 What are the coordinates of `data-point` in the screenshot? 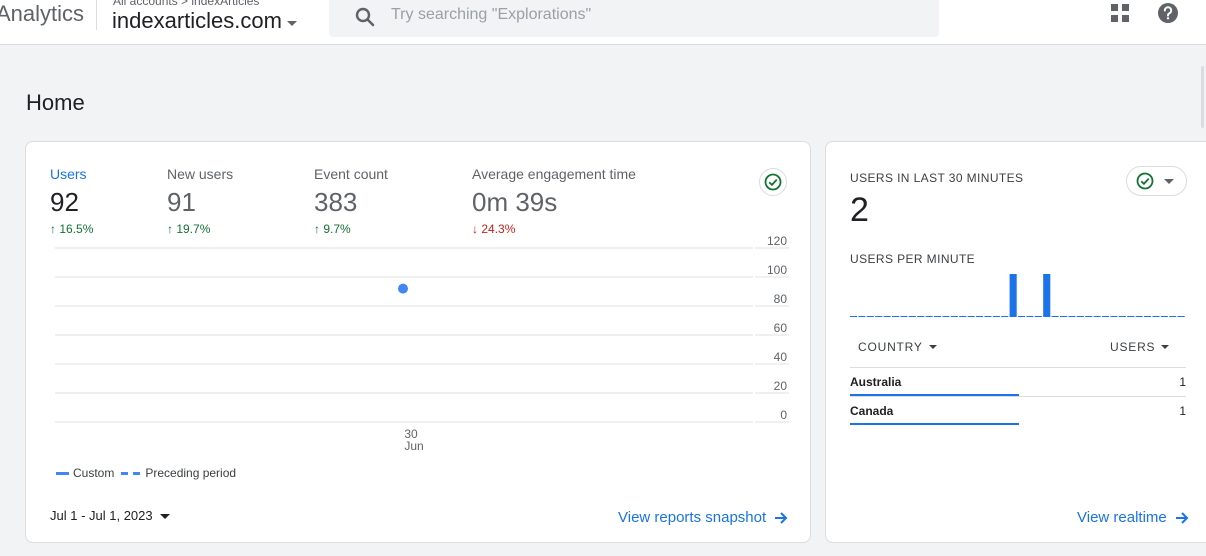 It's located at (403, 288).